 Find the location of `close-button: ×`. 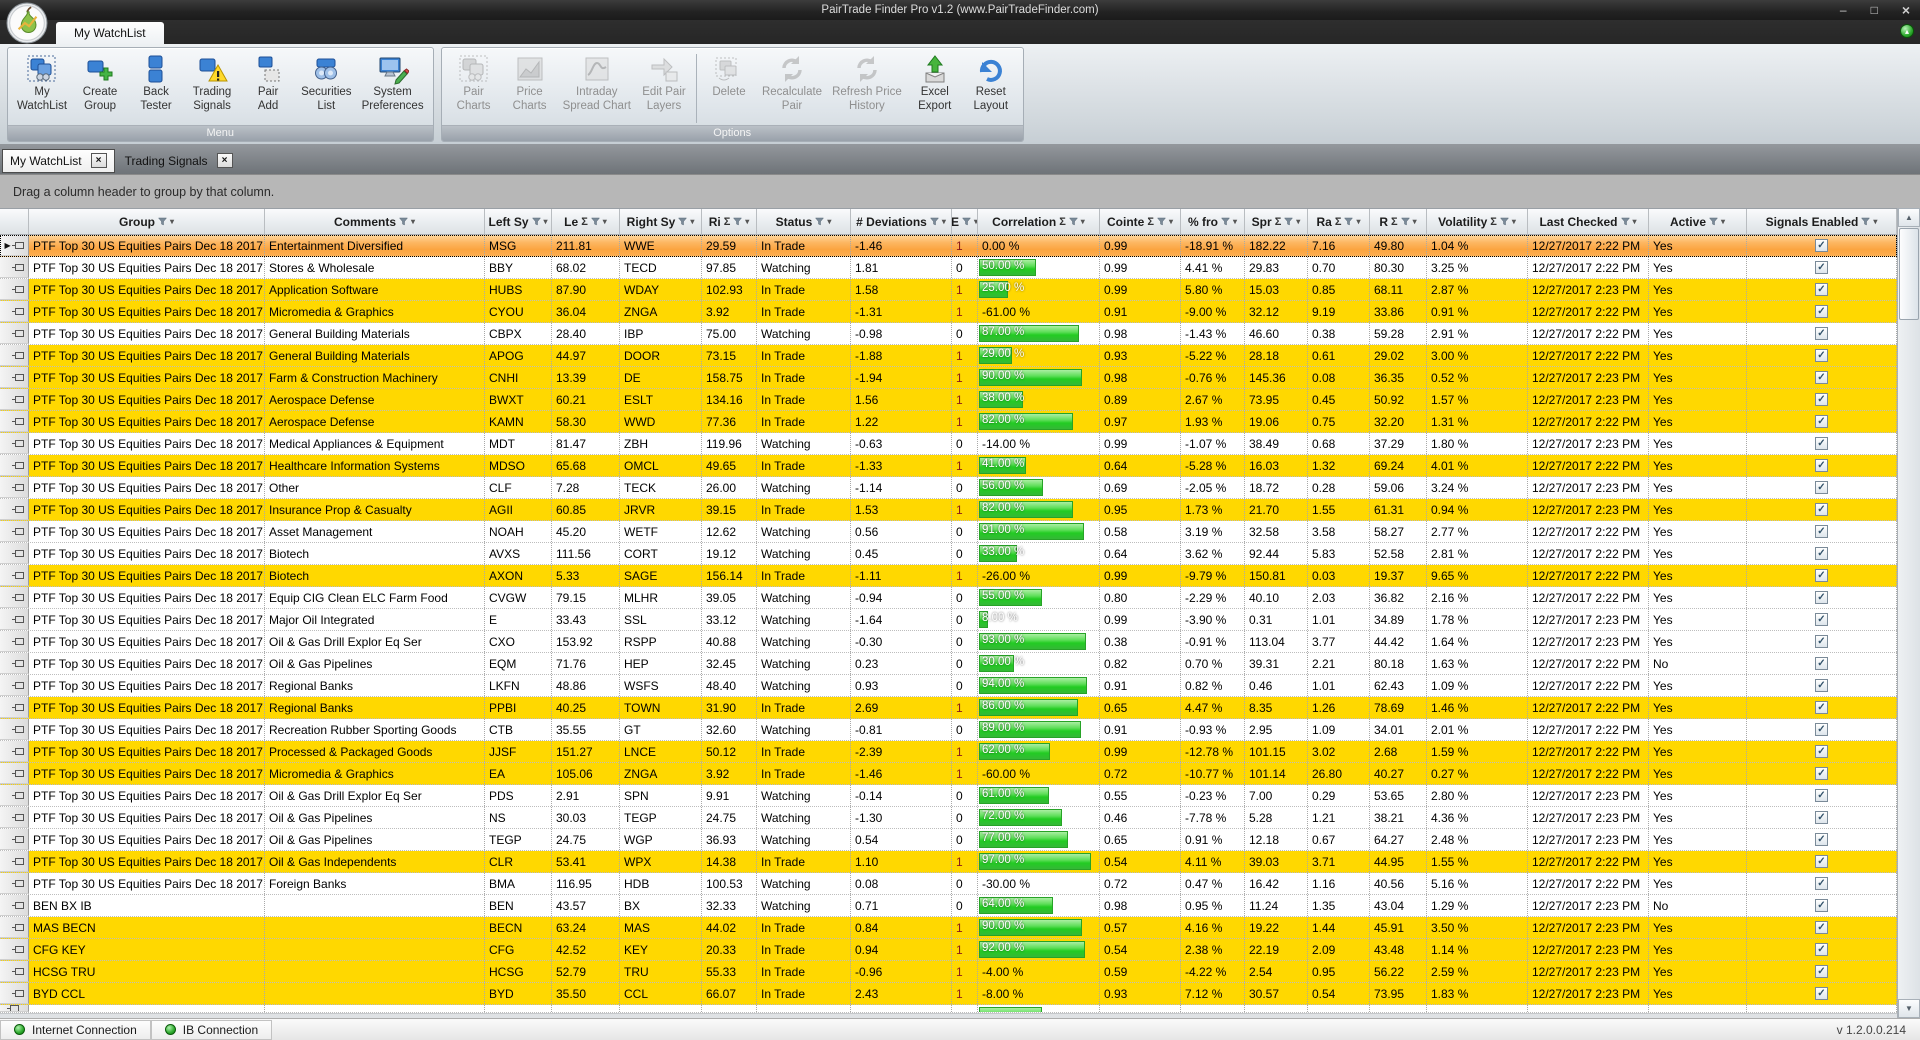

close-button: × is located at coordinates (1906, 10).